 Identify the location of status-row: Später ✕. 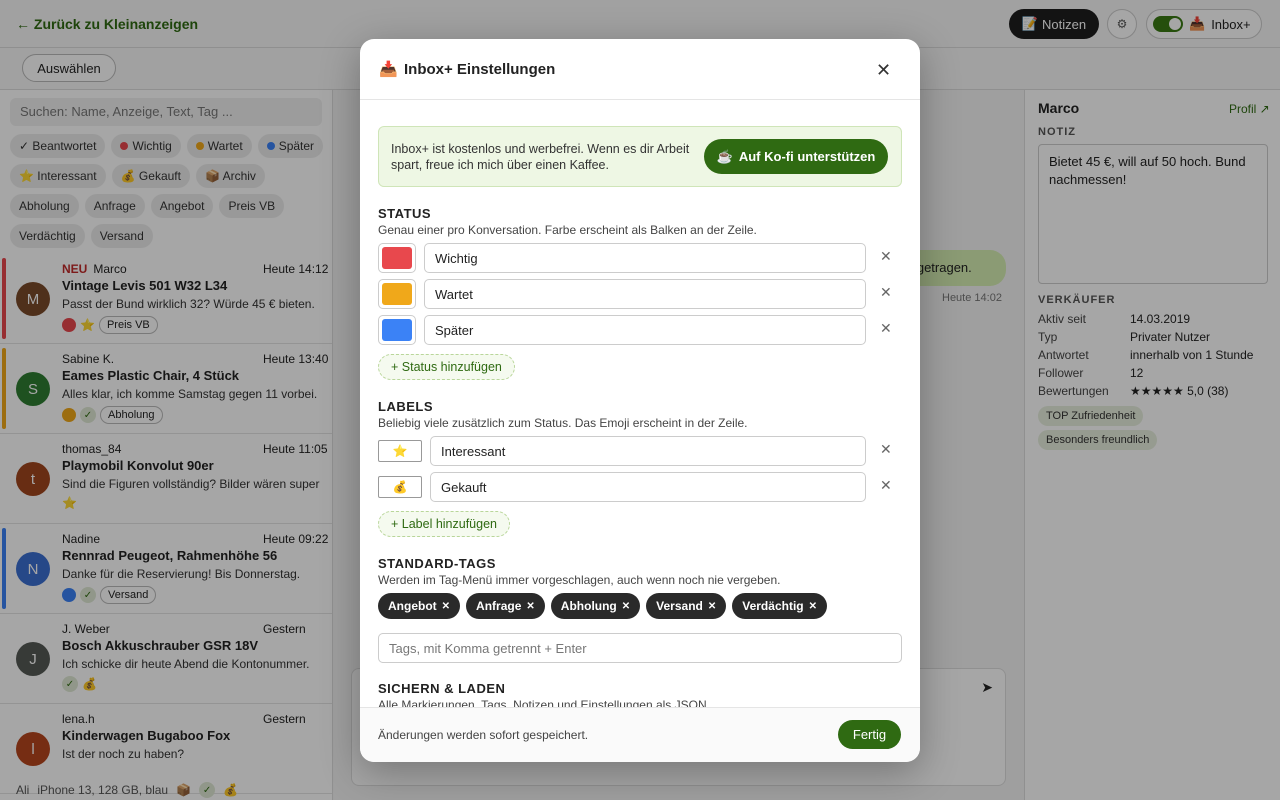
(640, 330).